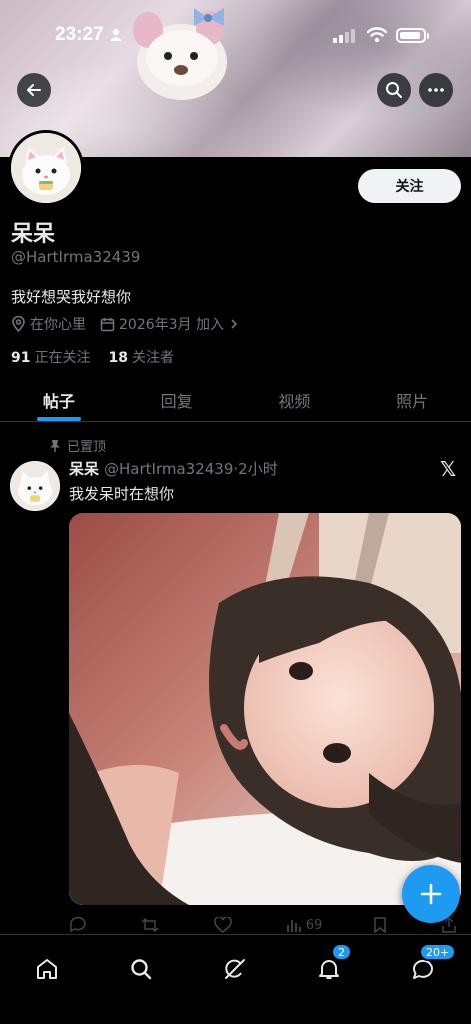 Image resolution: width=471 pixels, height=1024 pixels. I want to click on more-options-button, so click(436, 90).